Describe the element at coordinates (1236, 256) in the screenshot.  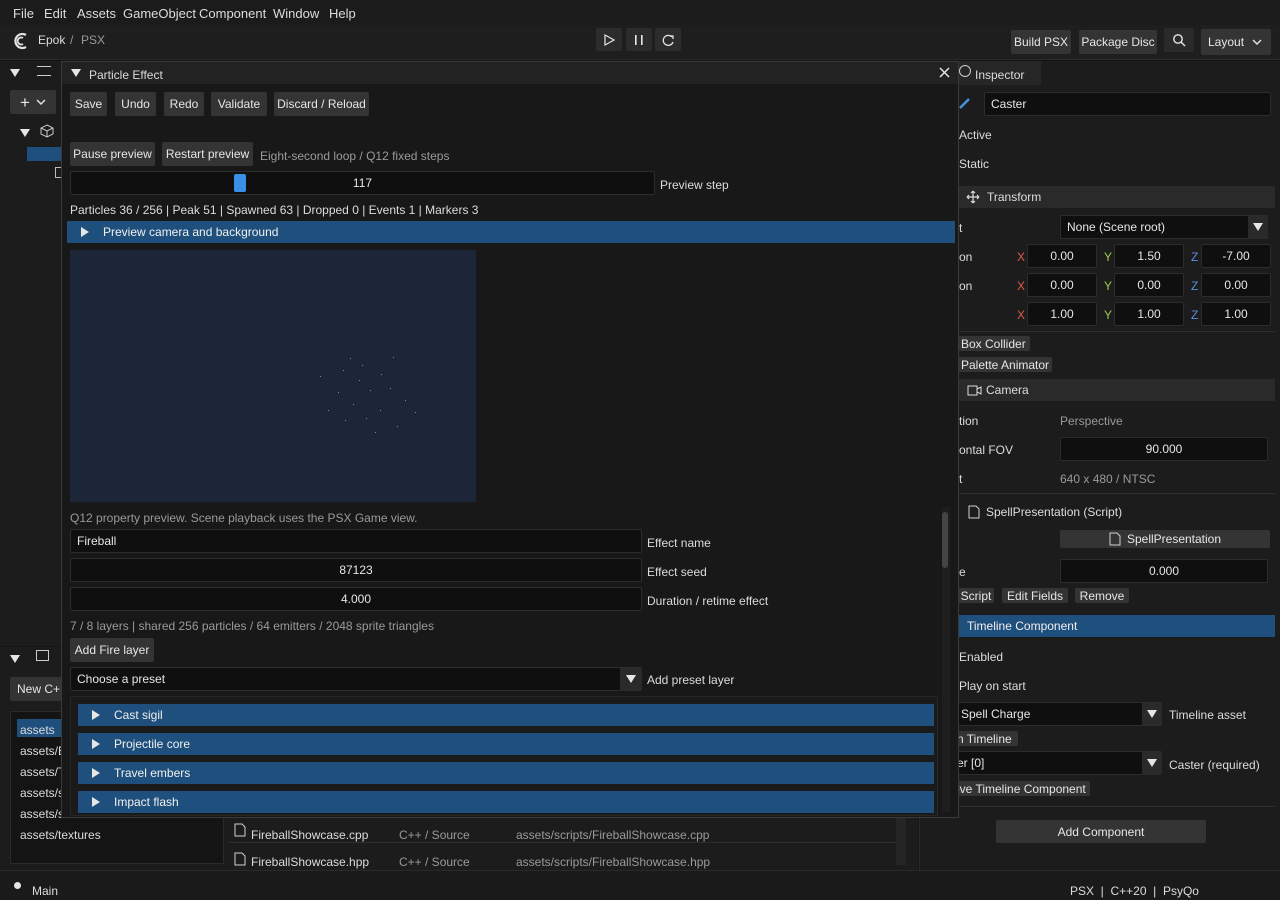
I see `position-z-field: -7.00` at that location.